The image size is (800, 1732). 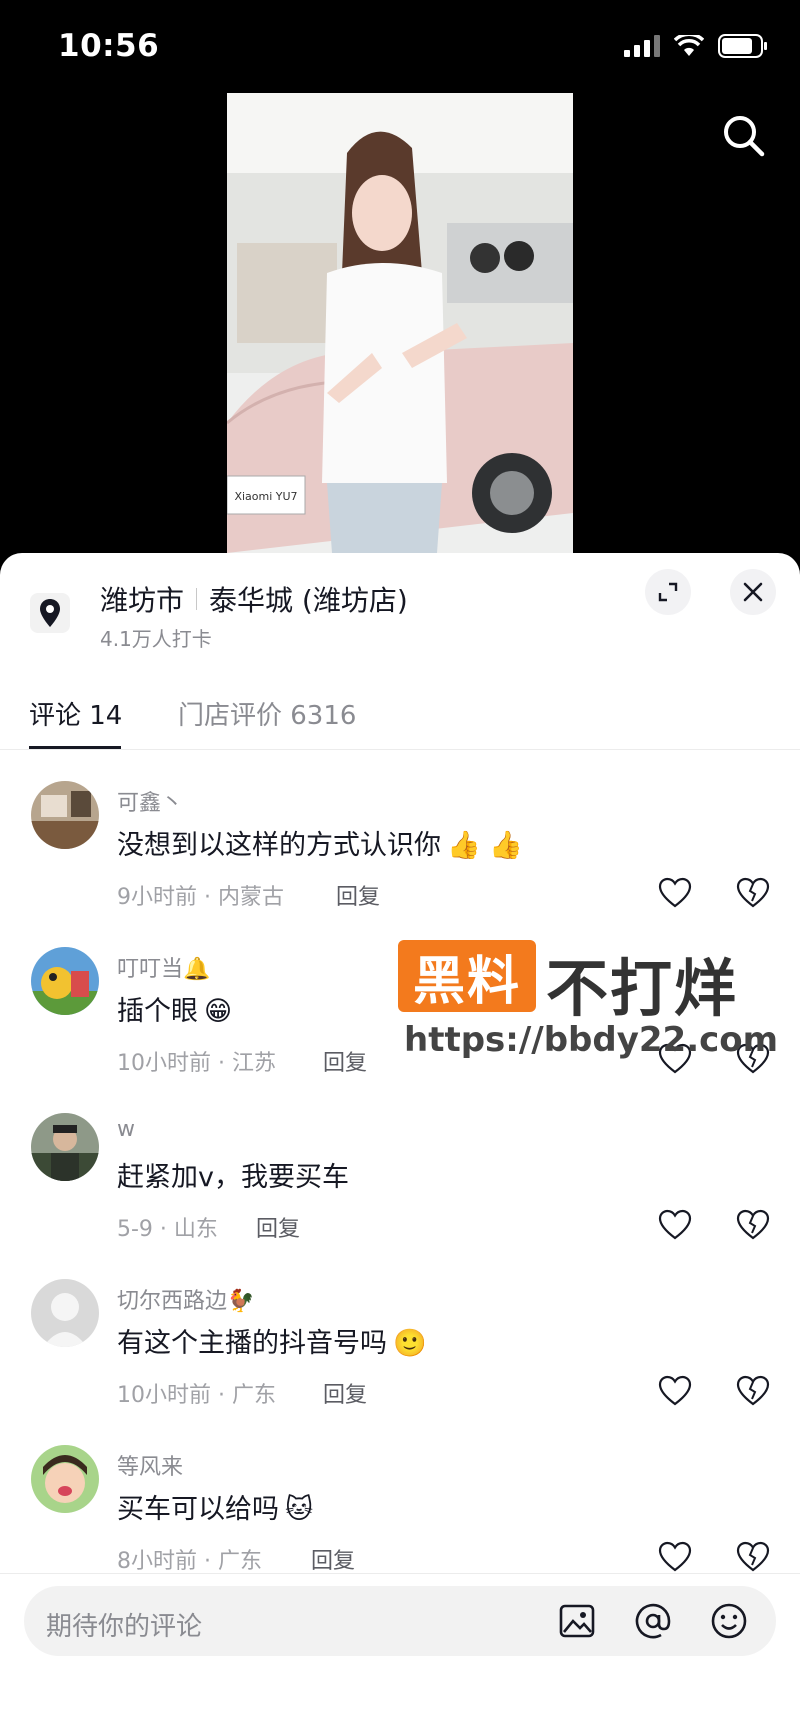 I want to click on comment-item: 切尔西路边🐓 有这个主播的抖音号吗 🙂 10小时前 · 广东 回复, so click(x=400, y=1362).